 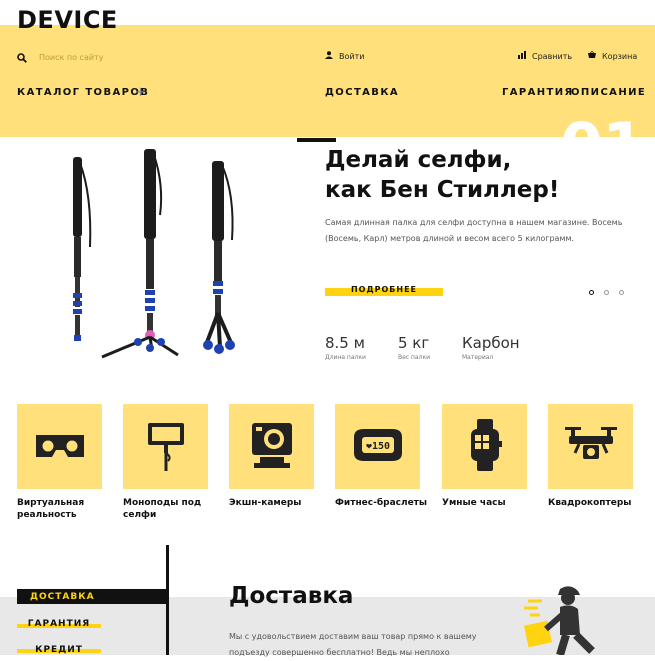 I want to click on cart-label: Корзина, so click(x=620, y=56).